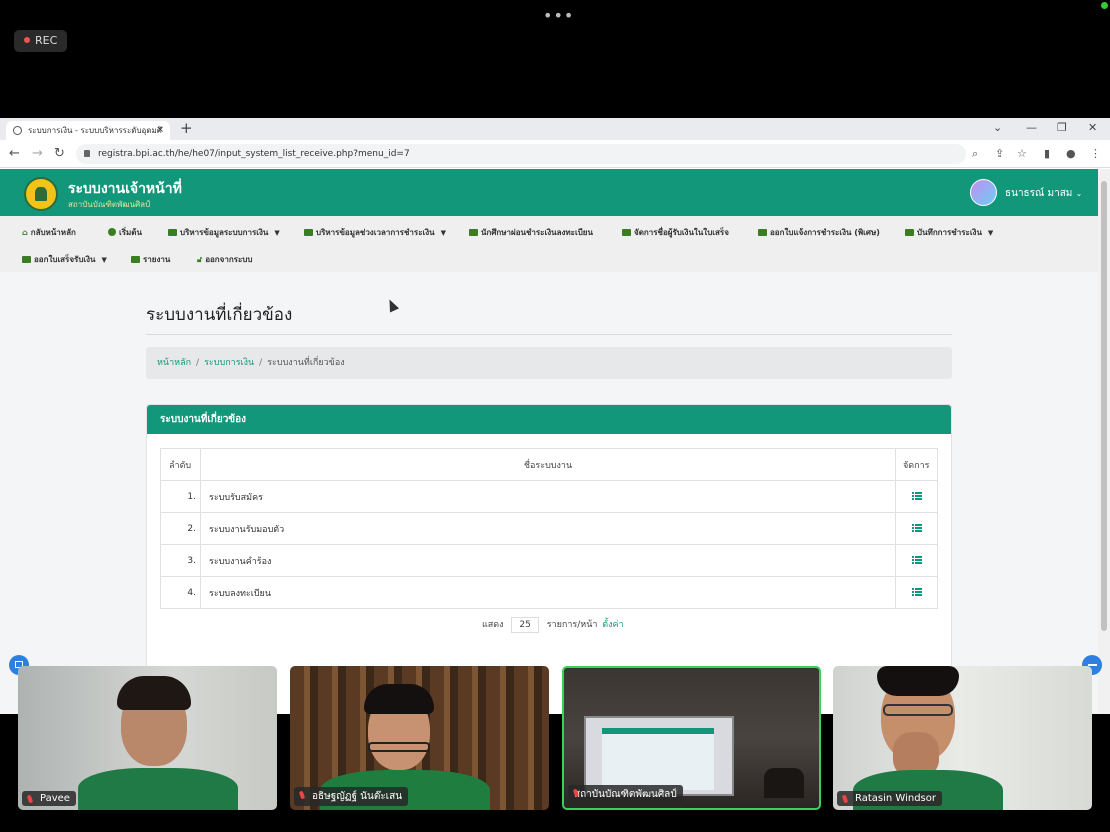 The width and height of the screenshot is (1110, 832). What do you see at coordinates (95, 130) in the screenshot?
I see `tab-title: ระบบการเงิน - ระบบบริหารระดับอุดมศึ` at bounding box center [95, 130].